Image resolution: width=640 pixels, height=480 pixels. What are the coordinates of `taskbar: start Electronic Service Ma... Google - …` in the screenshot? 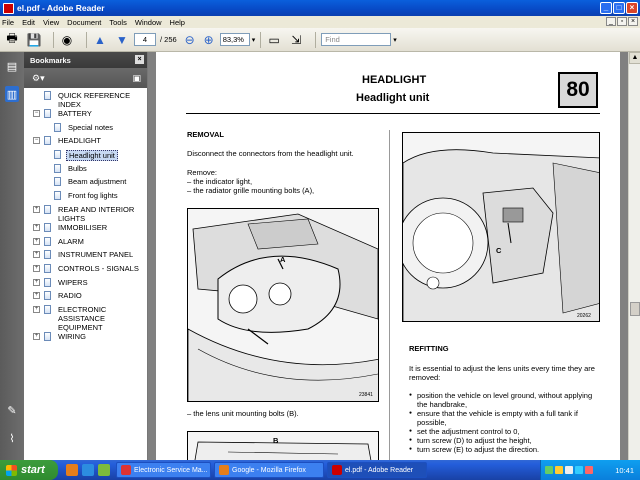 It's located at (320, 470).